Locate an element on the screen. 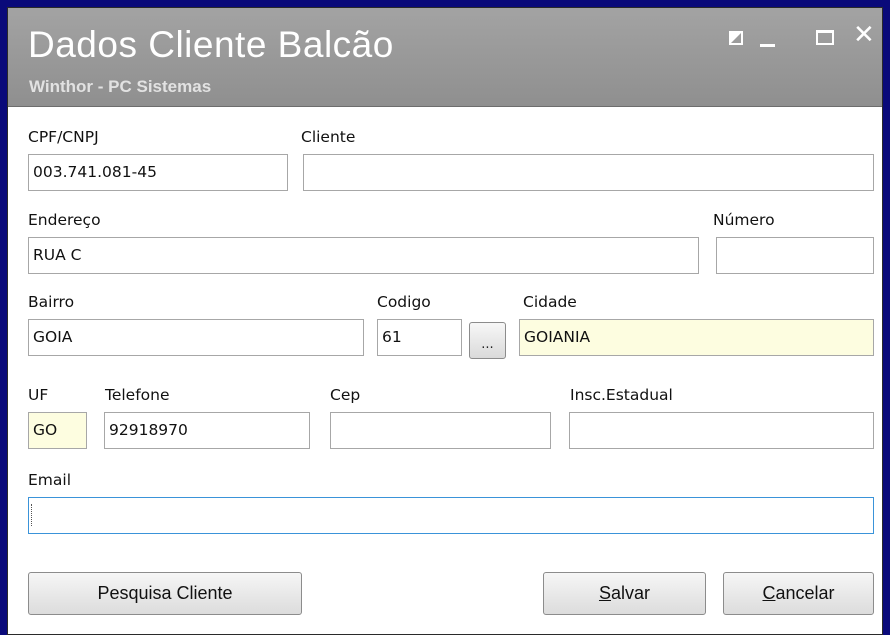 The width and height of the screenshot is (890, 635). pesquisa-cliente-button: Pesquisa Cliente is located at coordinates (165, 593).